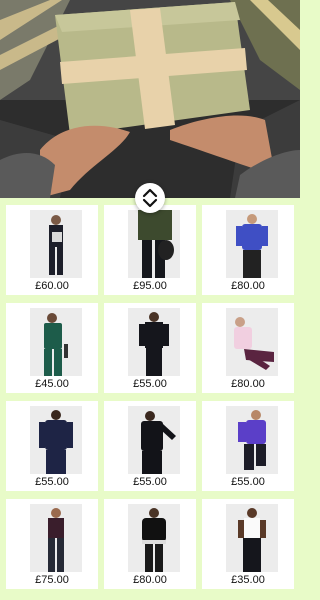  I want to click on scroll-toggle-button, so click(150, 198).